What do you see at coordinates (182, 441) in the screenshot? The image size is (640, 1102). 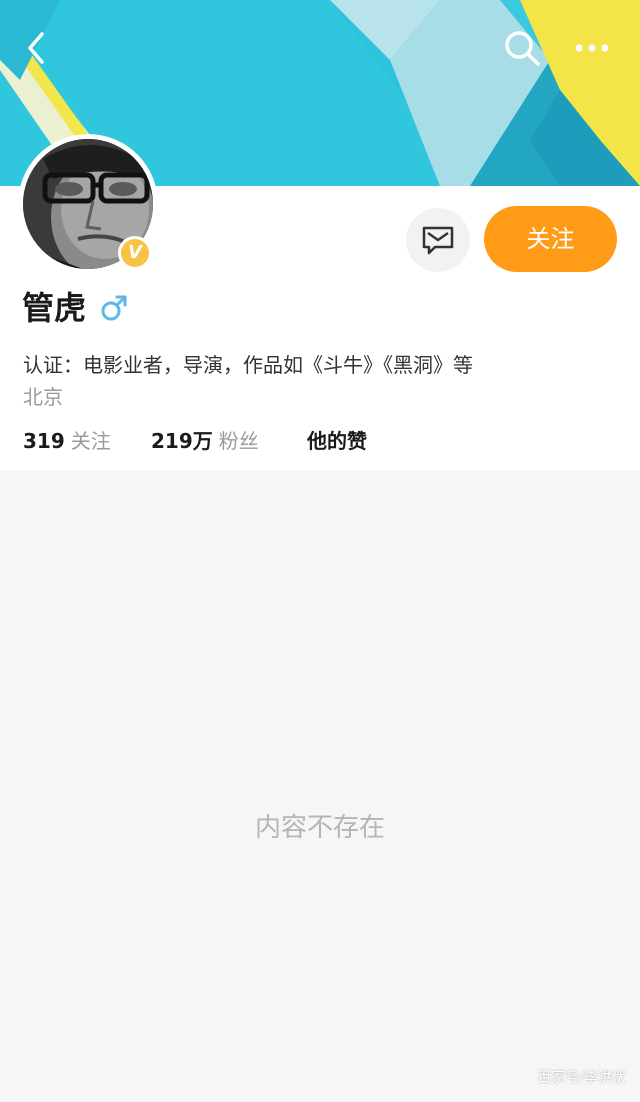 I see `fans-count: 219万` at bounding box center [182, 441].